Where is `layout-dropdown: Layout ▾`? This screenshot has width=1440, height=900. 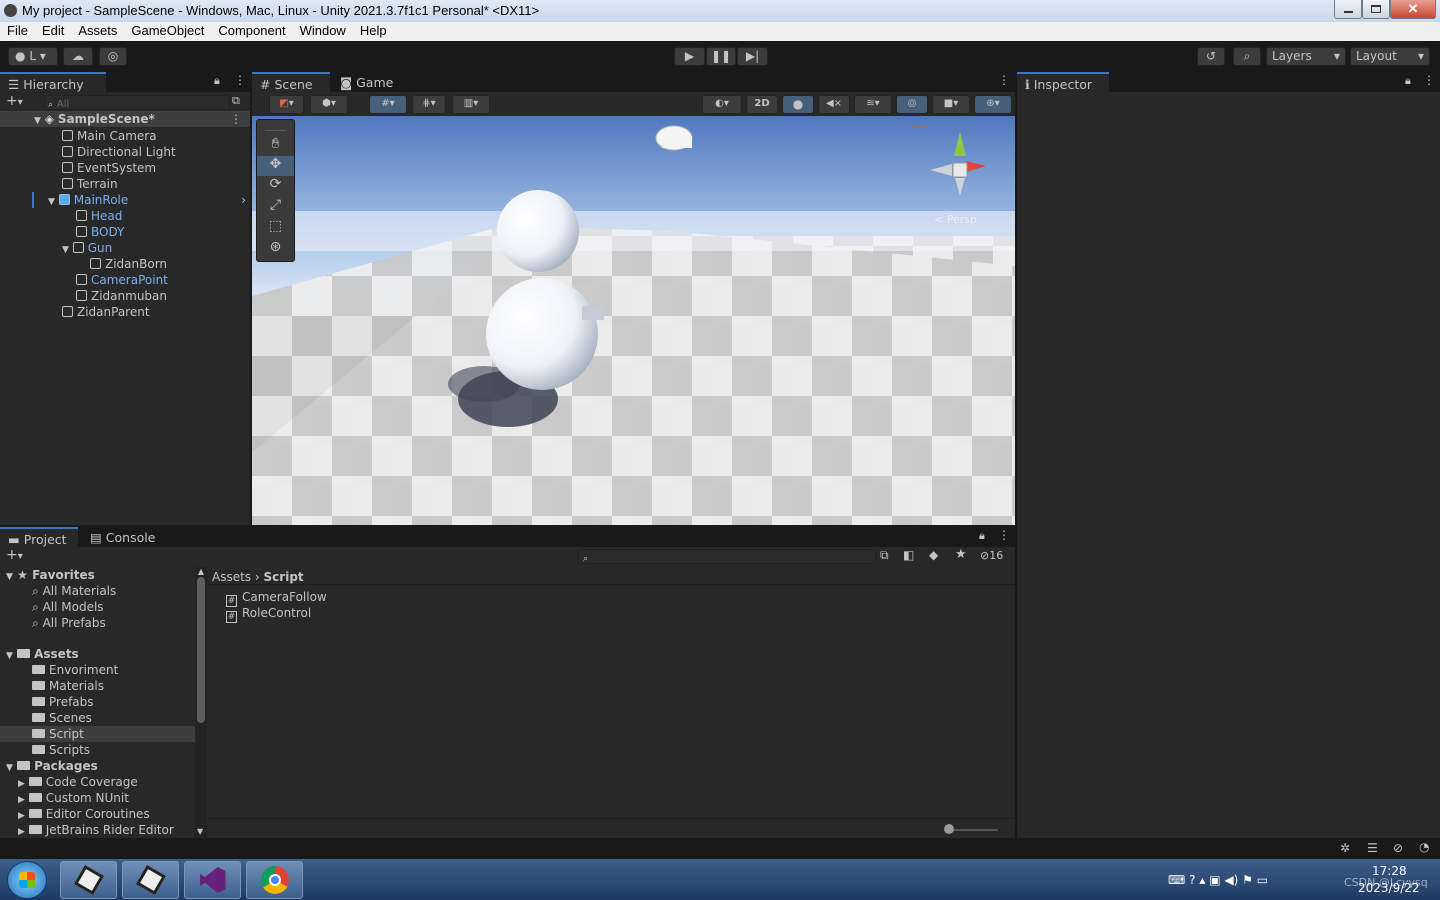 layout-dropdown: Layout ▾ is located at coordinates (1390, 56).